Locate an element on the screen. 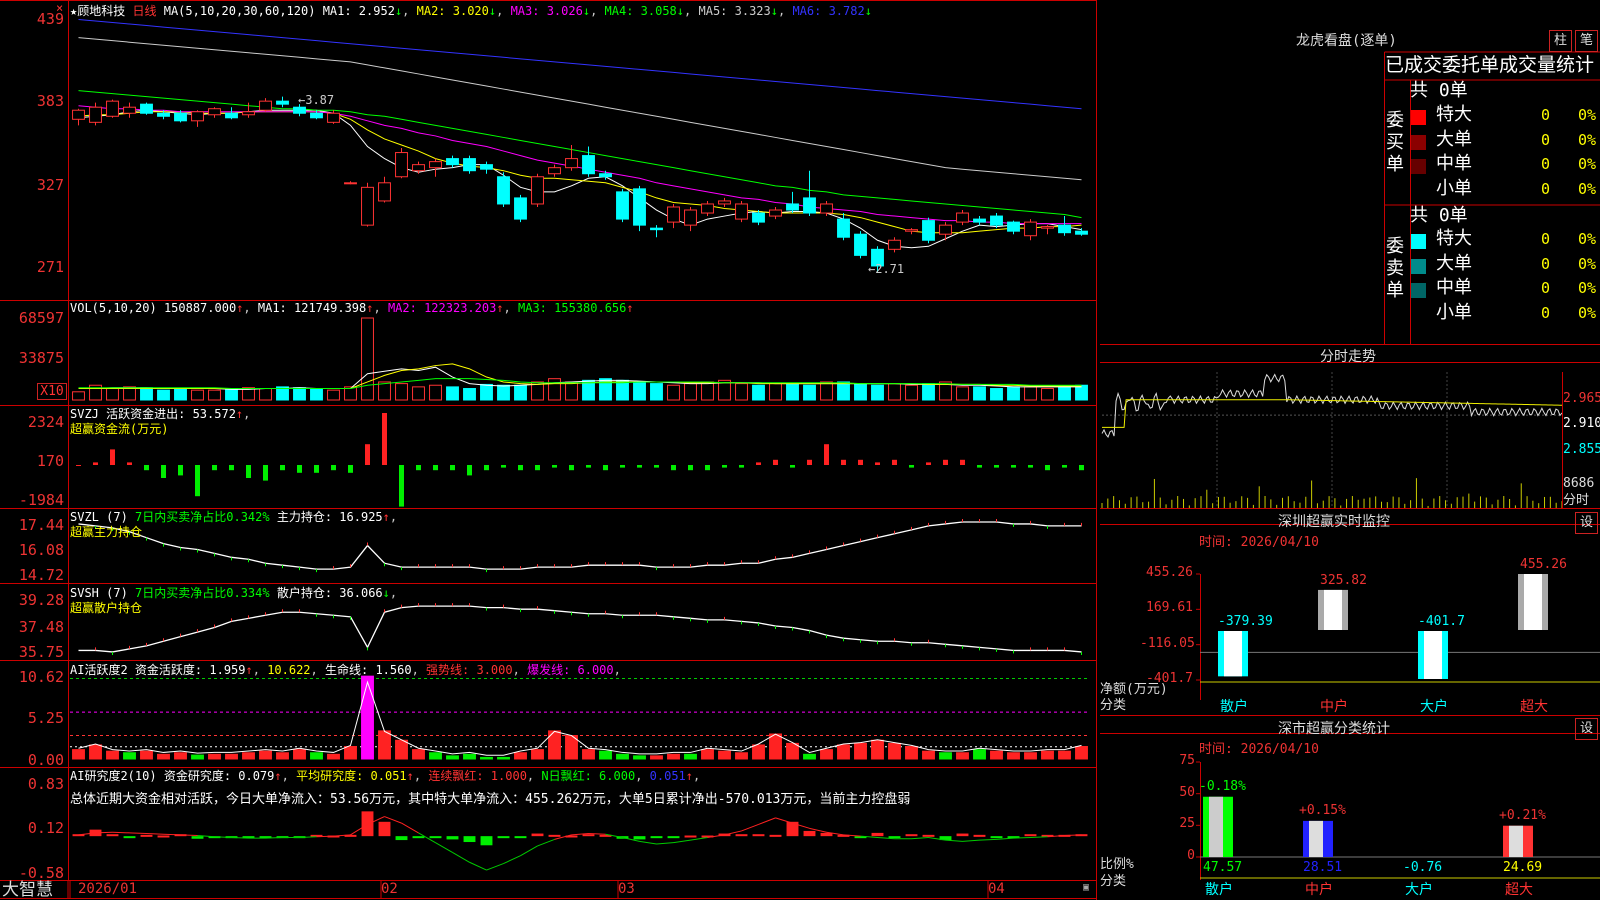 The image size is (1600, 900). monitor-bar-value: 325.82 is located at coordinates (1343, 580).